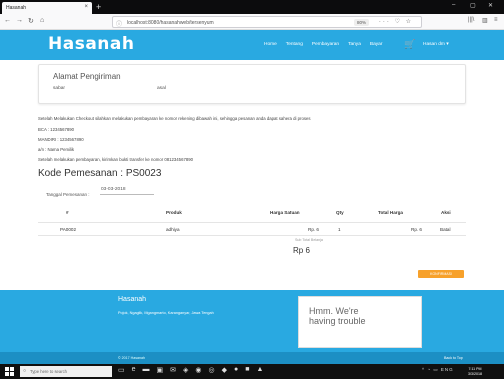 The width and height of the screenshot is (504, 379). What do you see at coordinates (252, 7) in the screenshot?
I see `browser-tab-bar: Hasanah × + – ▢ ✕` at bounding box center [252, 7].